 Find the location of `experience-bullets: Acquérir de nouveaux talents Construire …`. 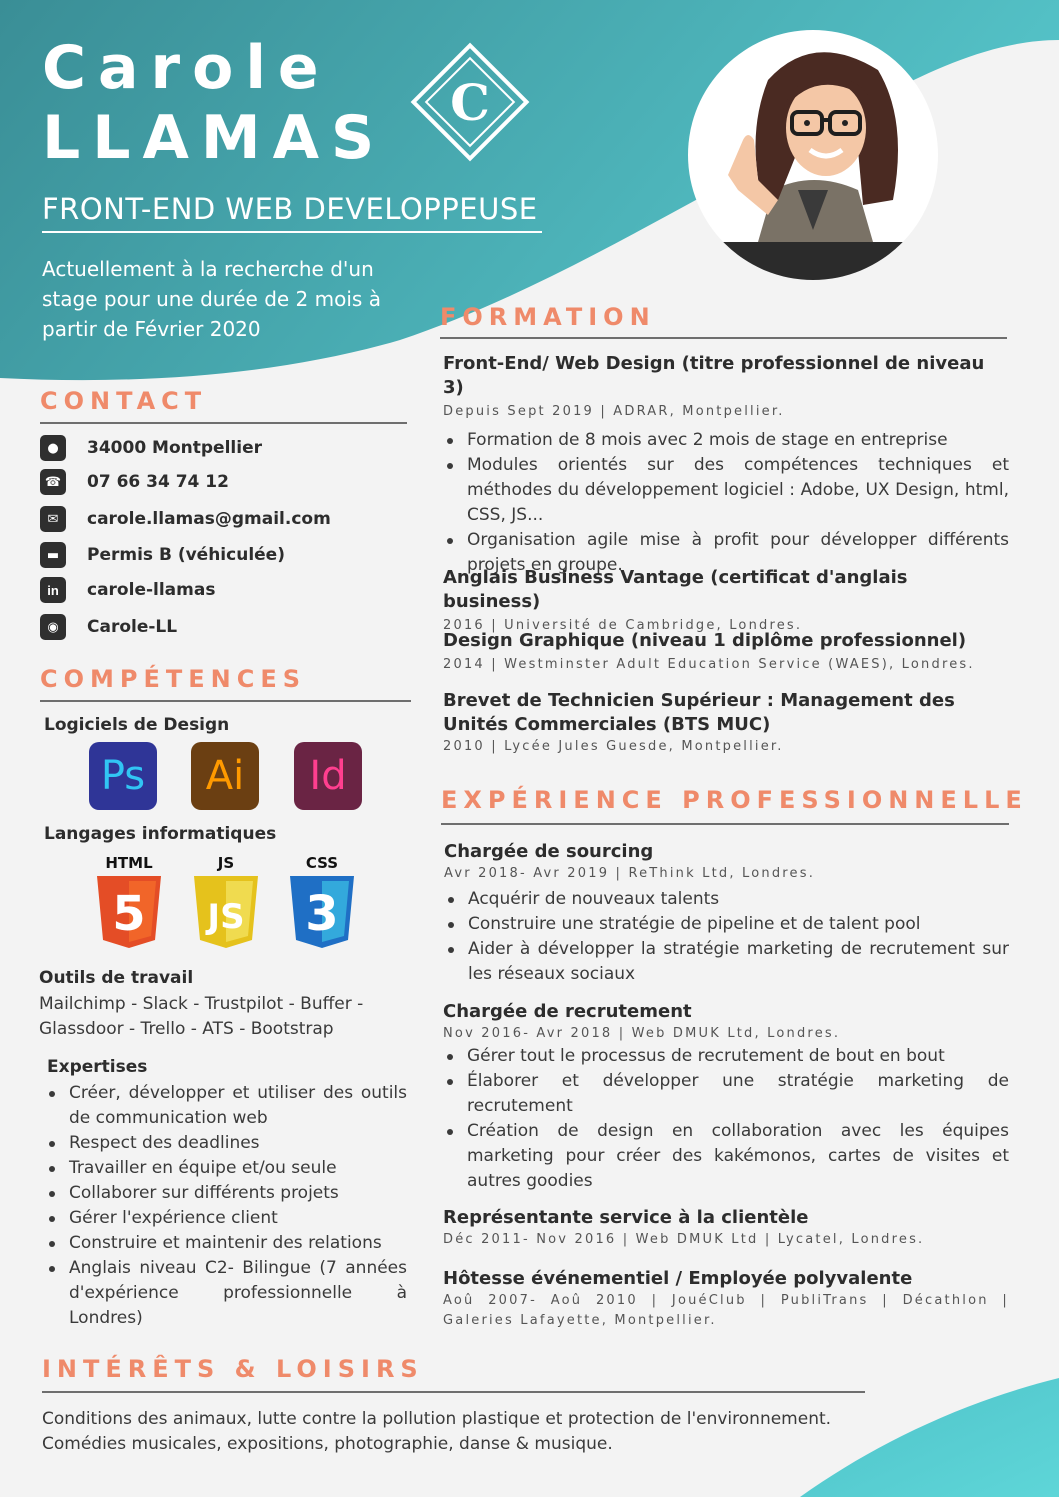

experience-bullets: Acquérir de nouveaux talents Construire … is located at coordinates (726, 937).